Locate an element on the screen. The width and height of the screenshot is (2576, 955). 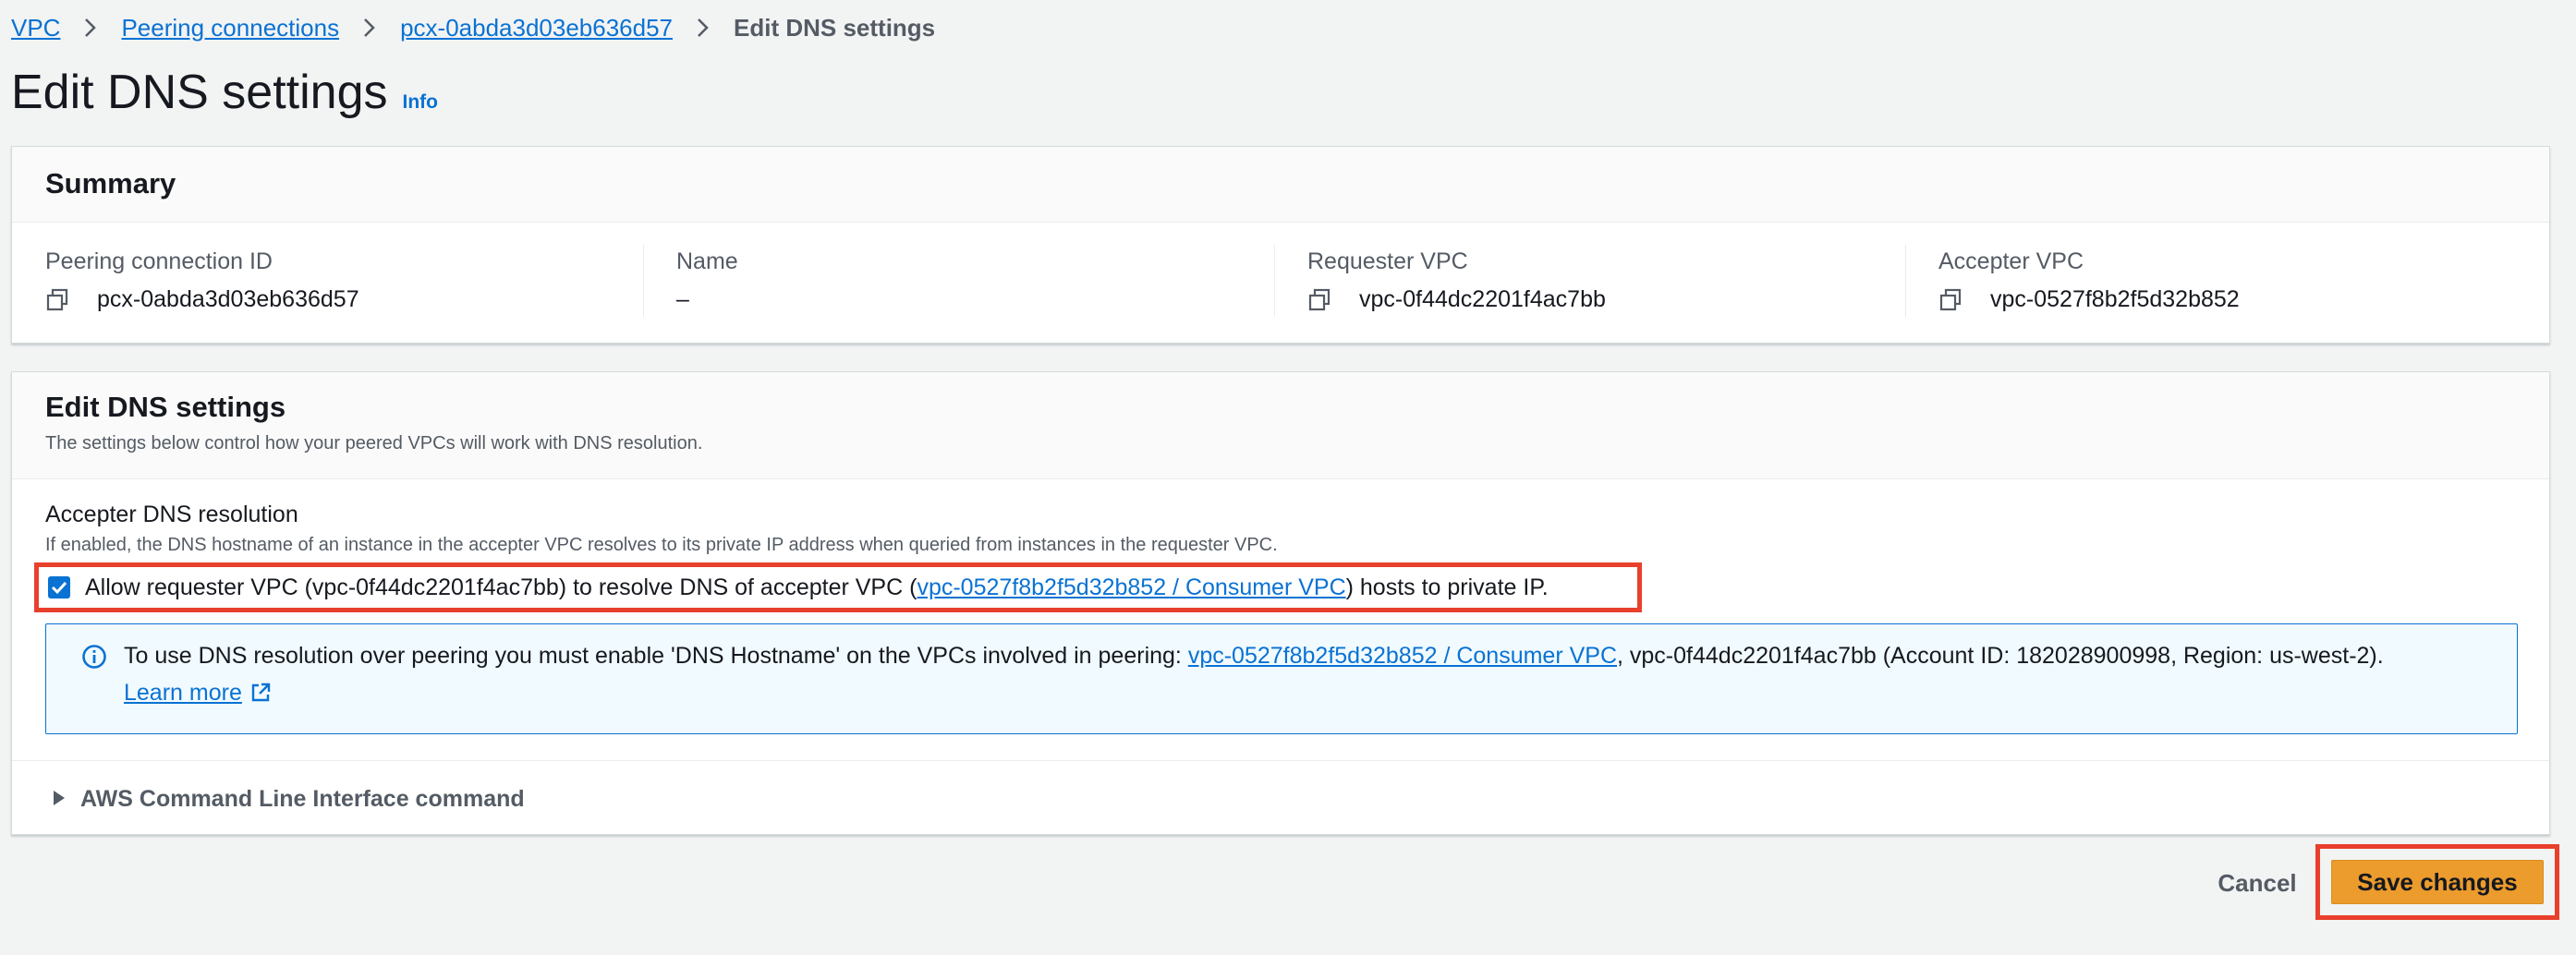
summary-name: Name – is located at coordinates (958, 283).